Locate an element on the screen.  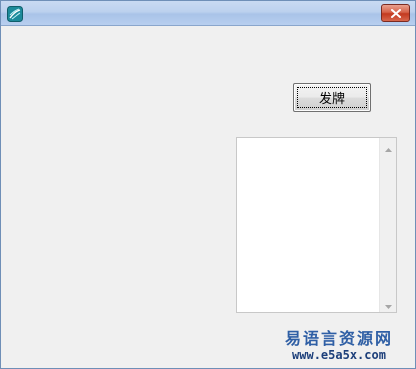
watermark-site-url: www.e5a5x.com is located at coordinates (339, 355).